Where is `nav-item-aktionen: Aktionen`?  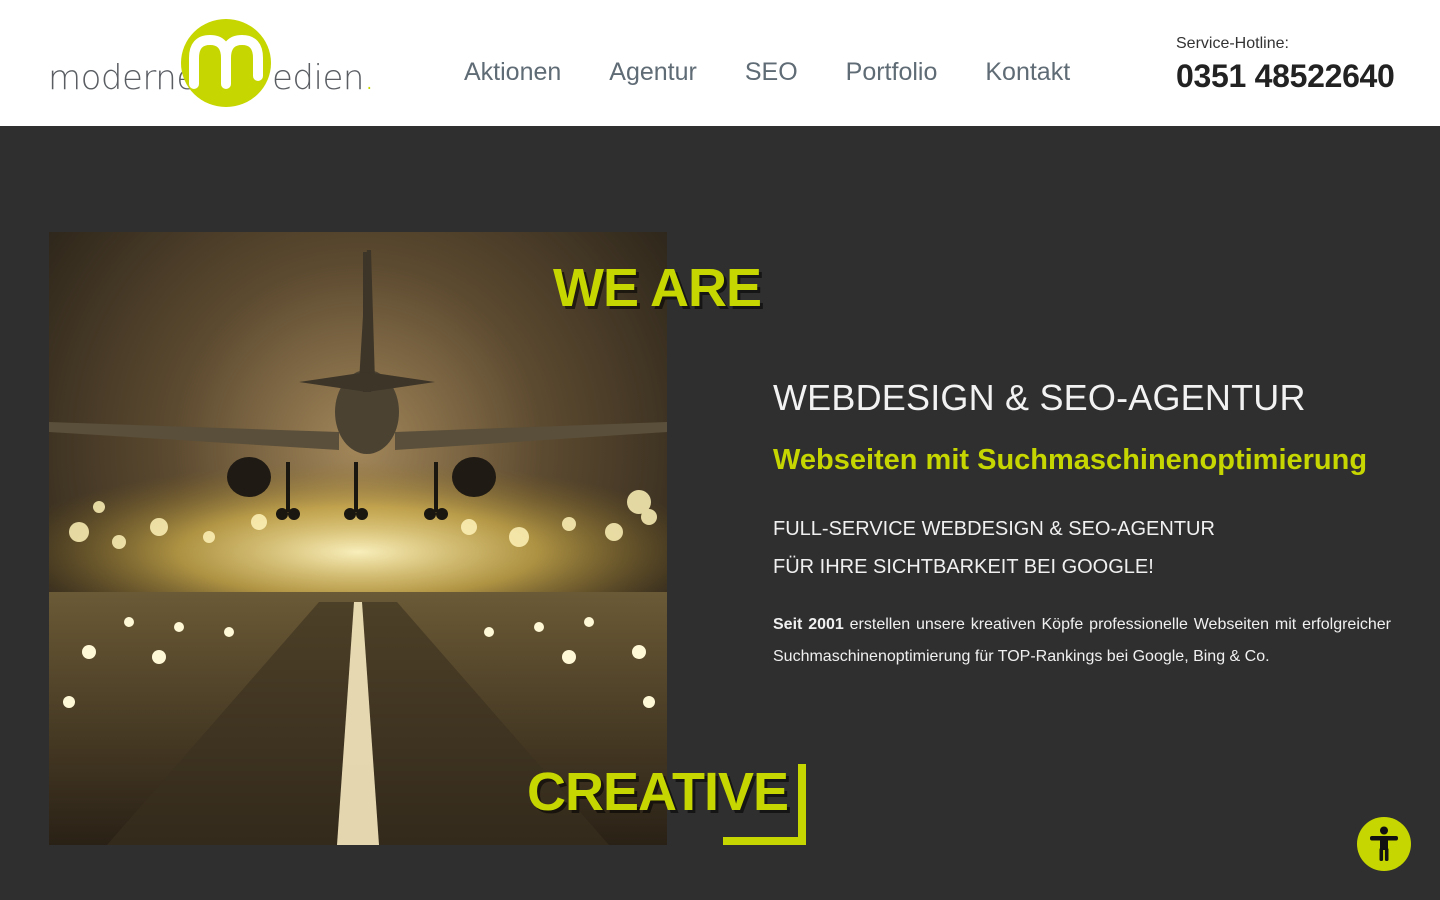 nav-item-aktionen: Aktionen is located at coordinates (512, 72).